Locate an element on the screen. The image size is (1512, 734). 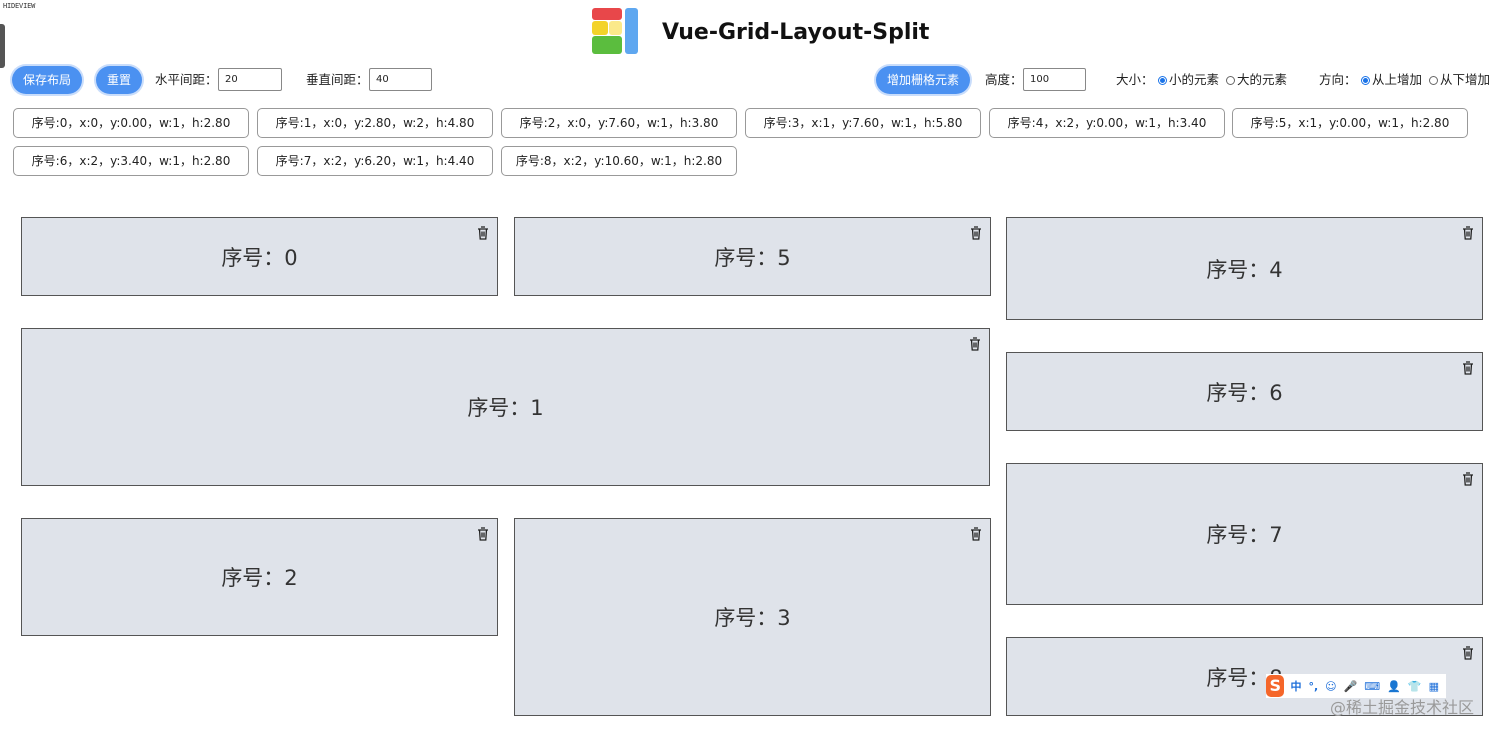
grid-item: 序号：7 is located at coordinates (1244, 534).